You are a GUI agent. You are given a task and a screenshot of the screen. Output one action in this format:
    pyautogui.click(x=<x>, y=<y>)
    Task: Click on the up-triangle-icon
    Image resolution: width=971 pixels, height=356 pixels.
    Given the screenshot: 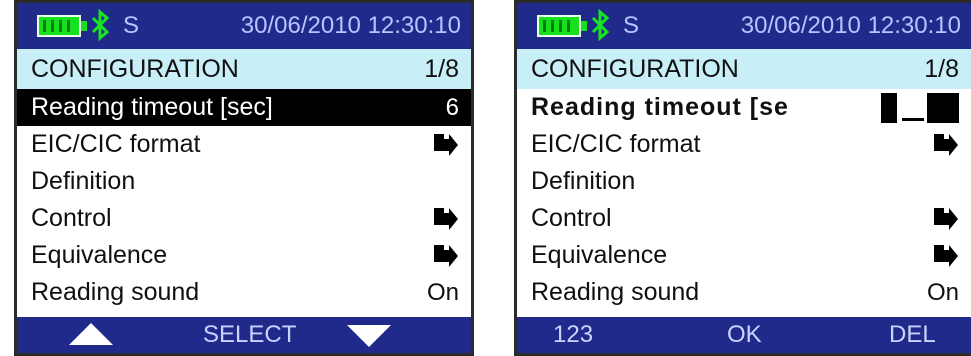 What is the action you would take?
    pyautogui.click(x=91, y=334)
    